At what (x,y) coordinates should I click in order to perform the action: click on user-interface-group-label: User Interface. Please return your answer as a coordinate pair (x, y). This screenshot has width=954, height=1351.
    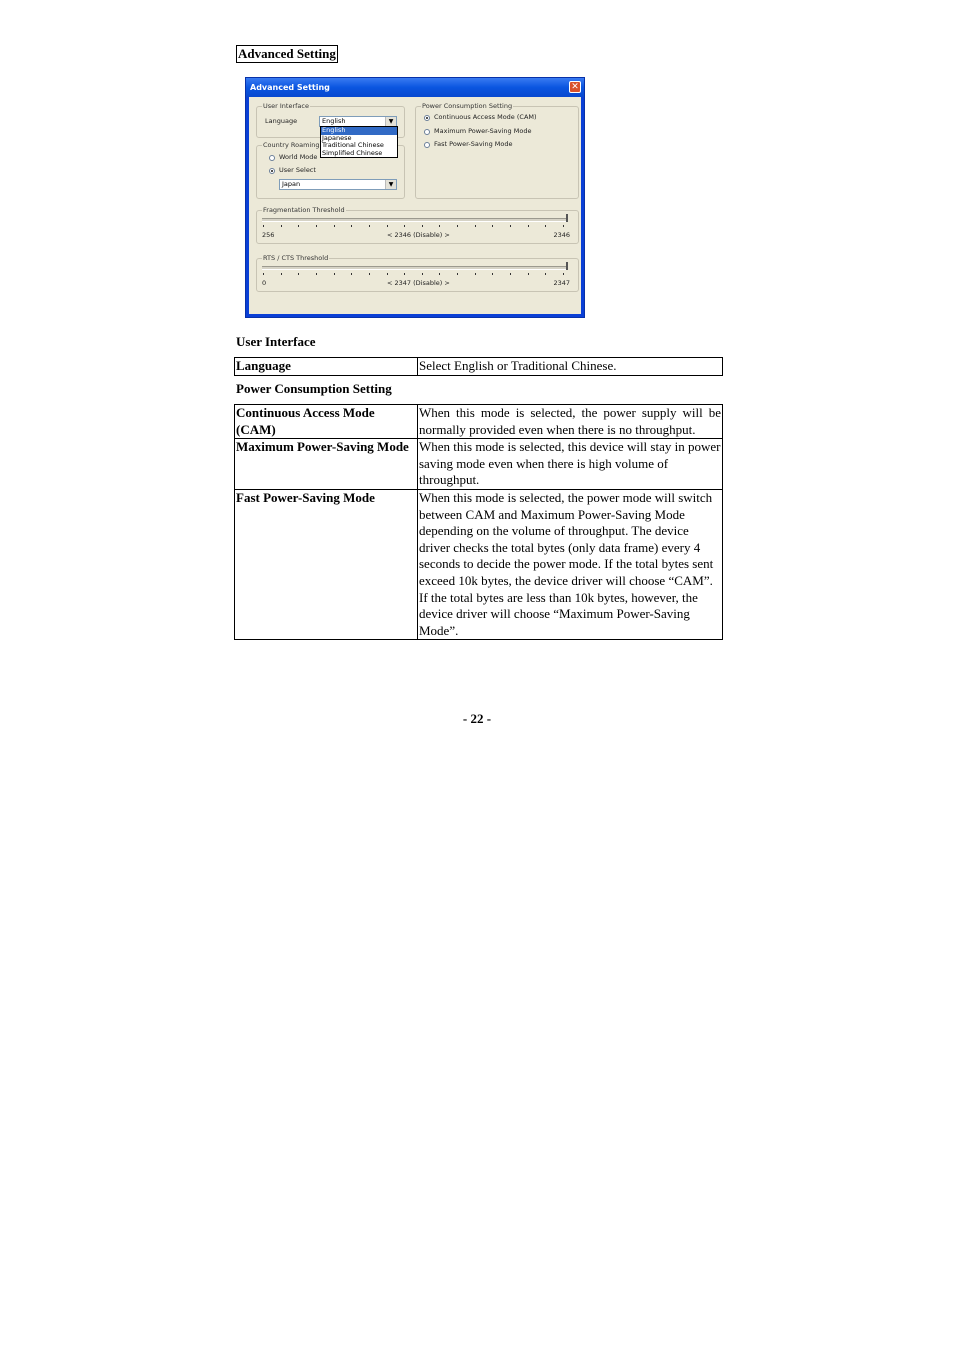
    Looking at the image, I should click on (286, 106).